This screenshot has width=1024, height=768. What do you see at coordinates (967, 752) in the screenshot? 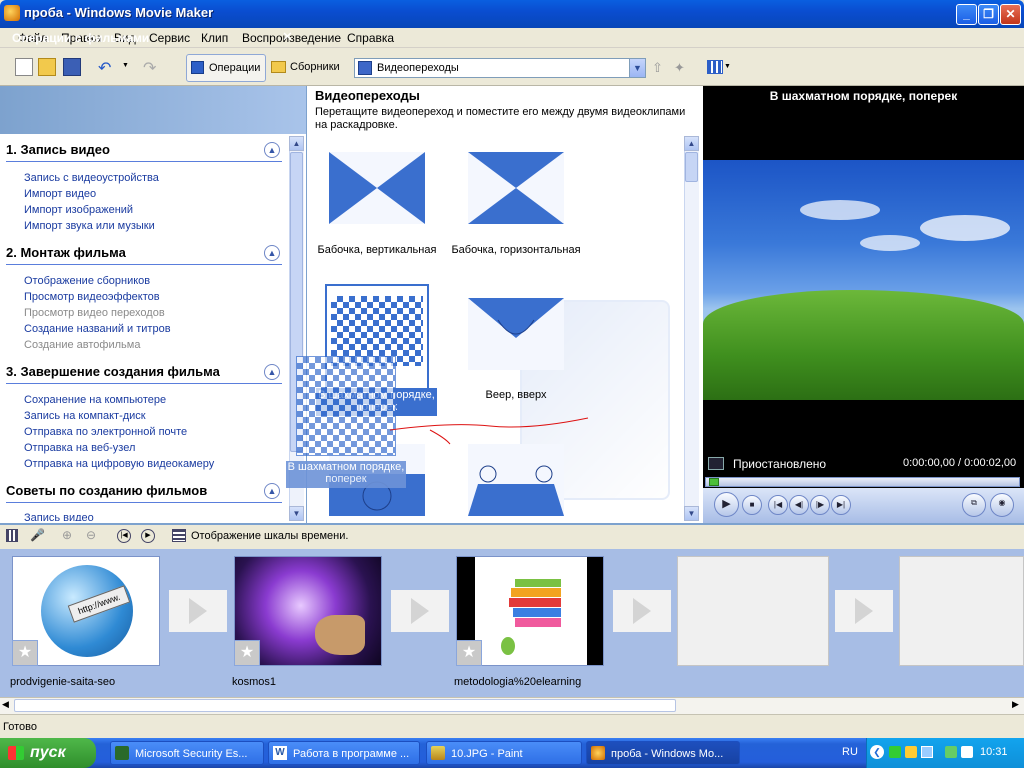
I see `tray-volume-icon` at bounding box center [967, 752].